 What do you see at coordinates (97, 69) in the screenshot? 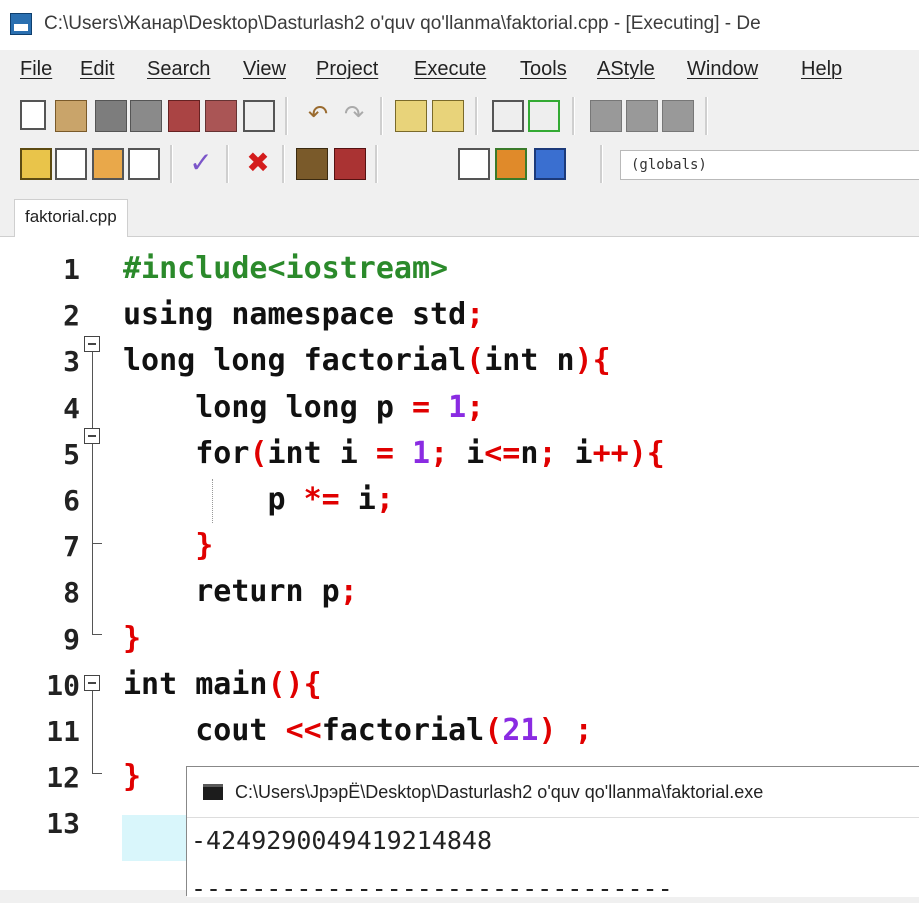
I see `menu-edit: Edit` at bounding box center [97, 69].